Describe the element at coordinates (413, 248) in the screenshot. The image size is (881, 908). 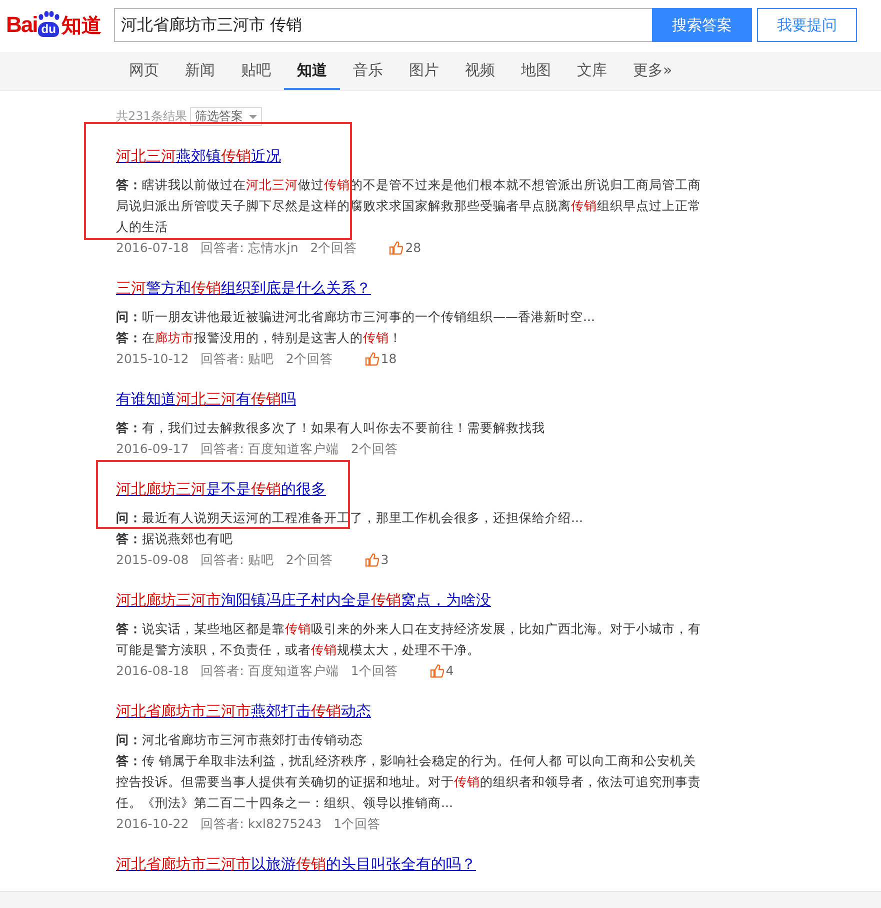
I see `like-count: 28` at that location.